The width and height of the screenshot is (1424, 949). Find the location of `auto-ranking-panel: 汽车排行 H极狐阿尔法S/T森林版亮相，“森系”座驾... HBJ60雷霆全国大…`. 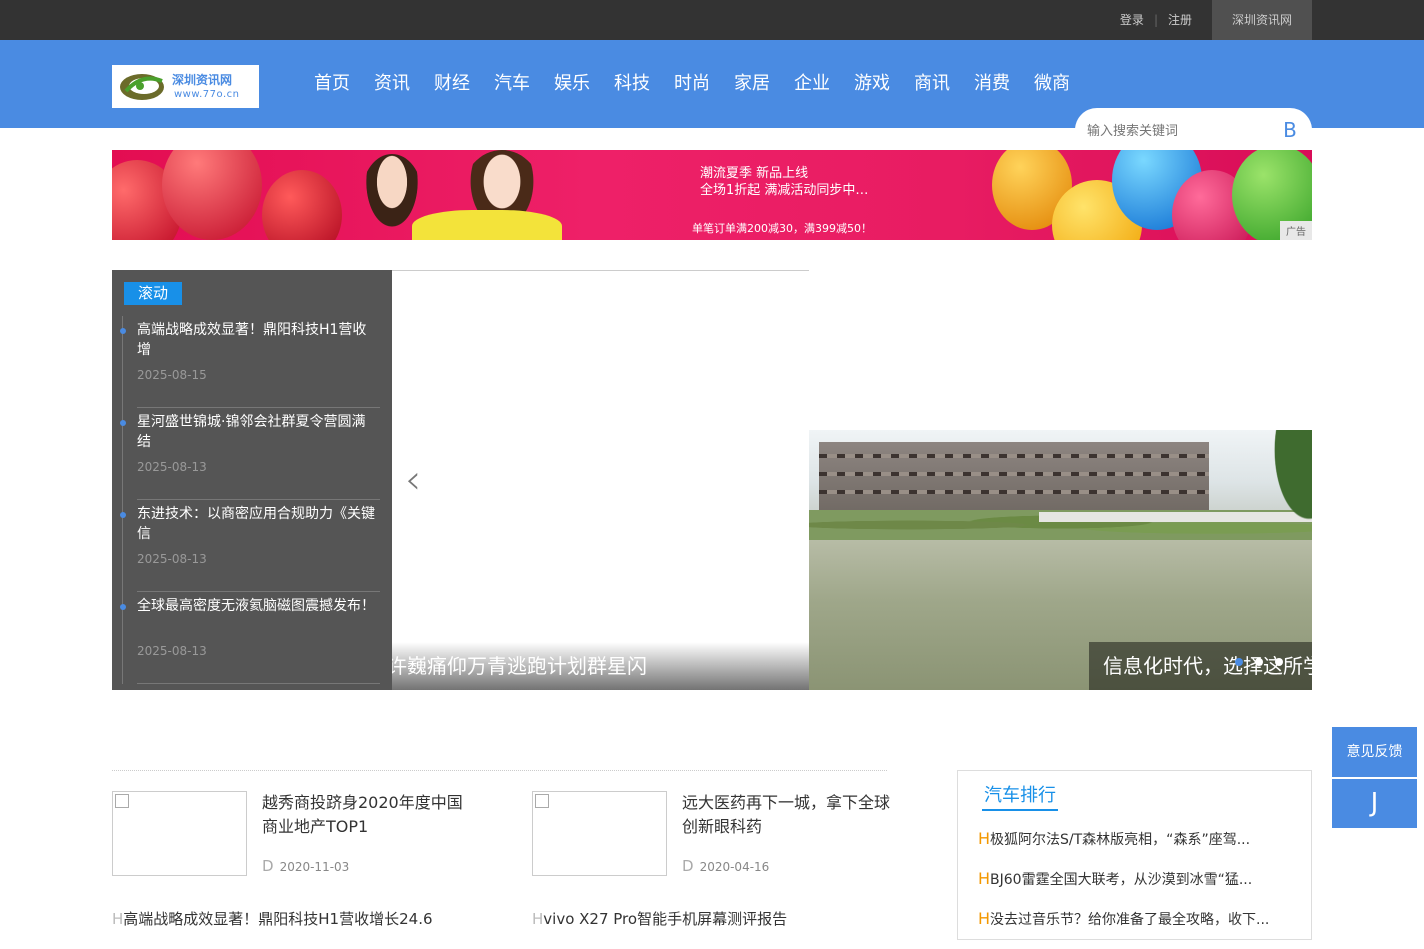

auto-ranking-panel: 汽车排行 H极狐阿尔法S/T森林版亮相，“森系”座驾... HBJ60雷霆全国大… is located at coordinates (1134, 855).